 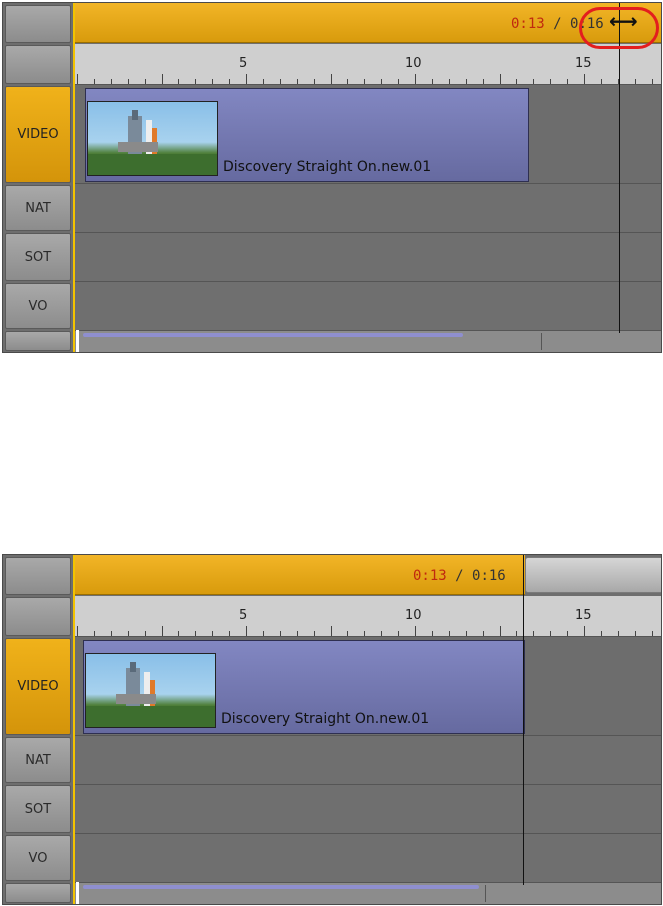 What do you see at coordinates (593, 575) in the screenshot?
I see `timeline-extension-area` at bounding box center [593, 575].